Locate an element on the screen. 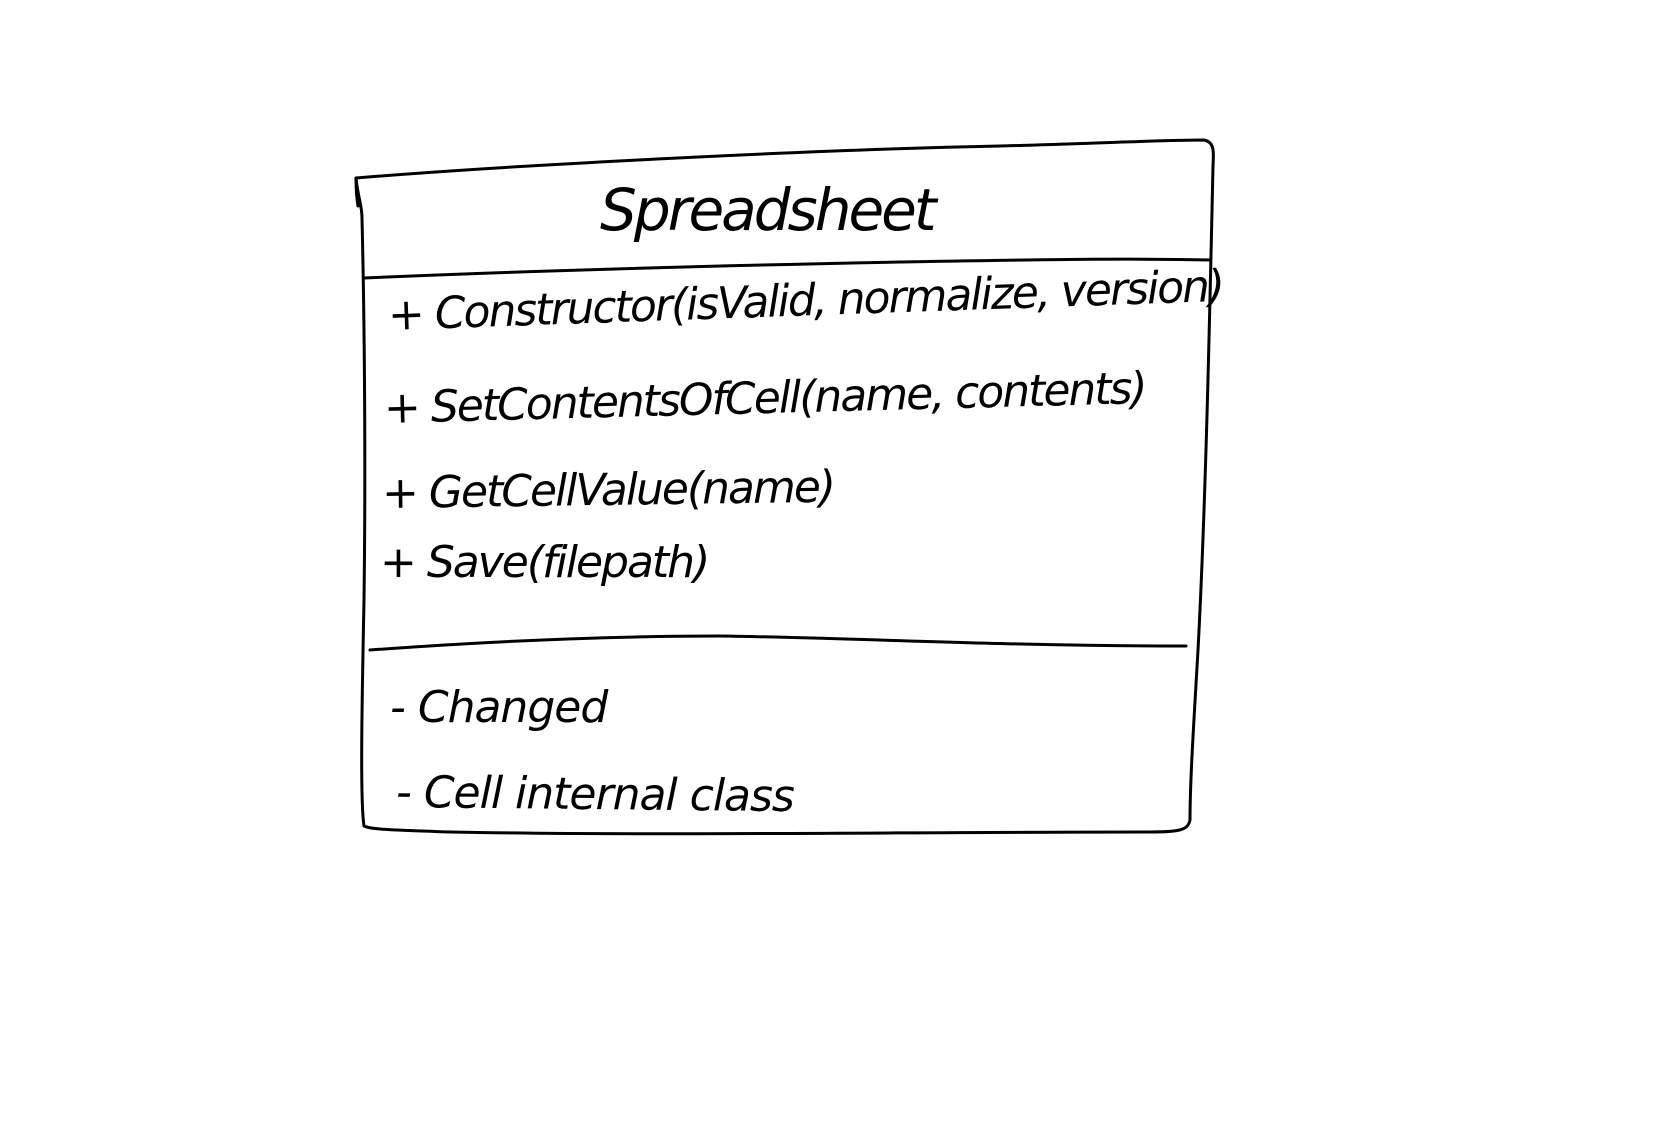  method-get-cell-value: + GetCellValue(name) is located at coordinates (608, 490).